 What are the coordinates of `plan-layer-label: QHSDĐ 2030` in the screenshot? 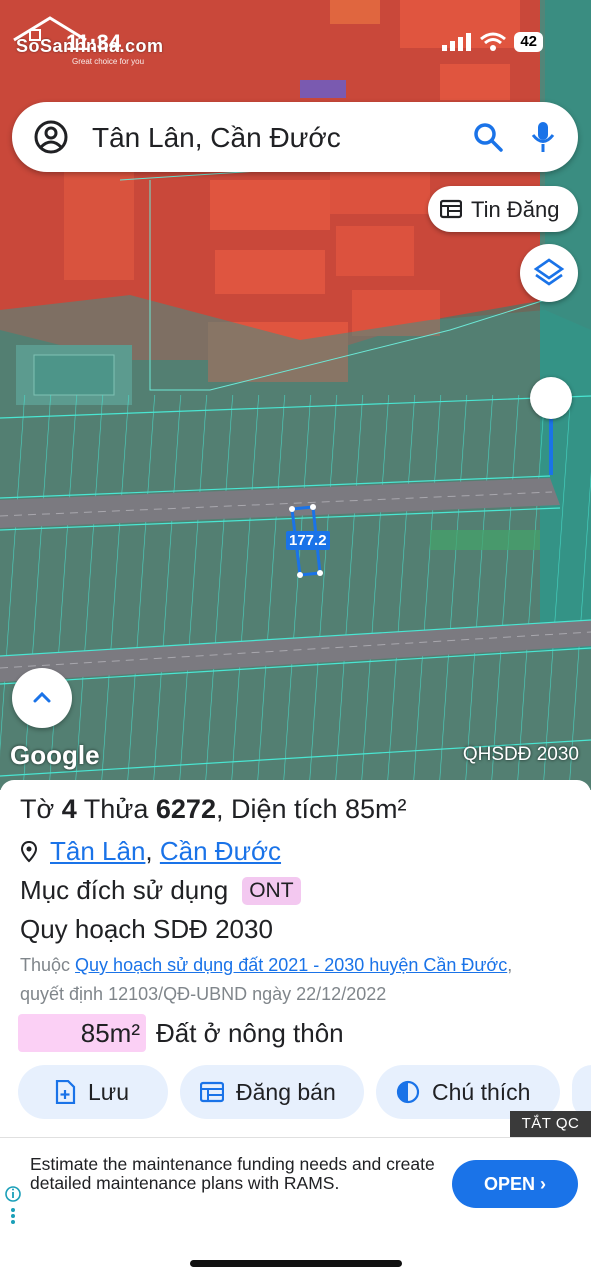 It's located at (520, 754).